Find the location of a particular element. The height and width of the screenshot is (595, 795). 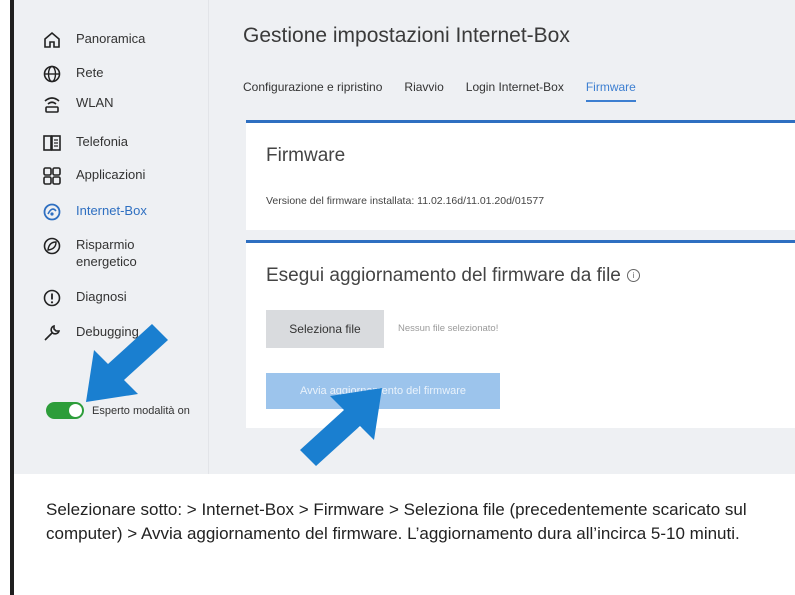

sidebar-item-risparmio-energetico: Risparmio energetico is located at coordinates (99, 253).